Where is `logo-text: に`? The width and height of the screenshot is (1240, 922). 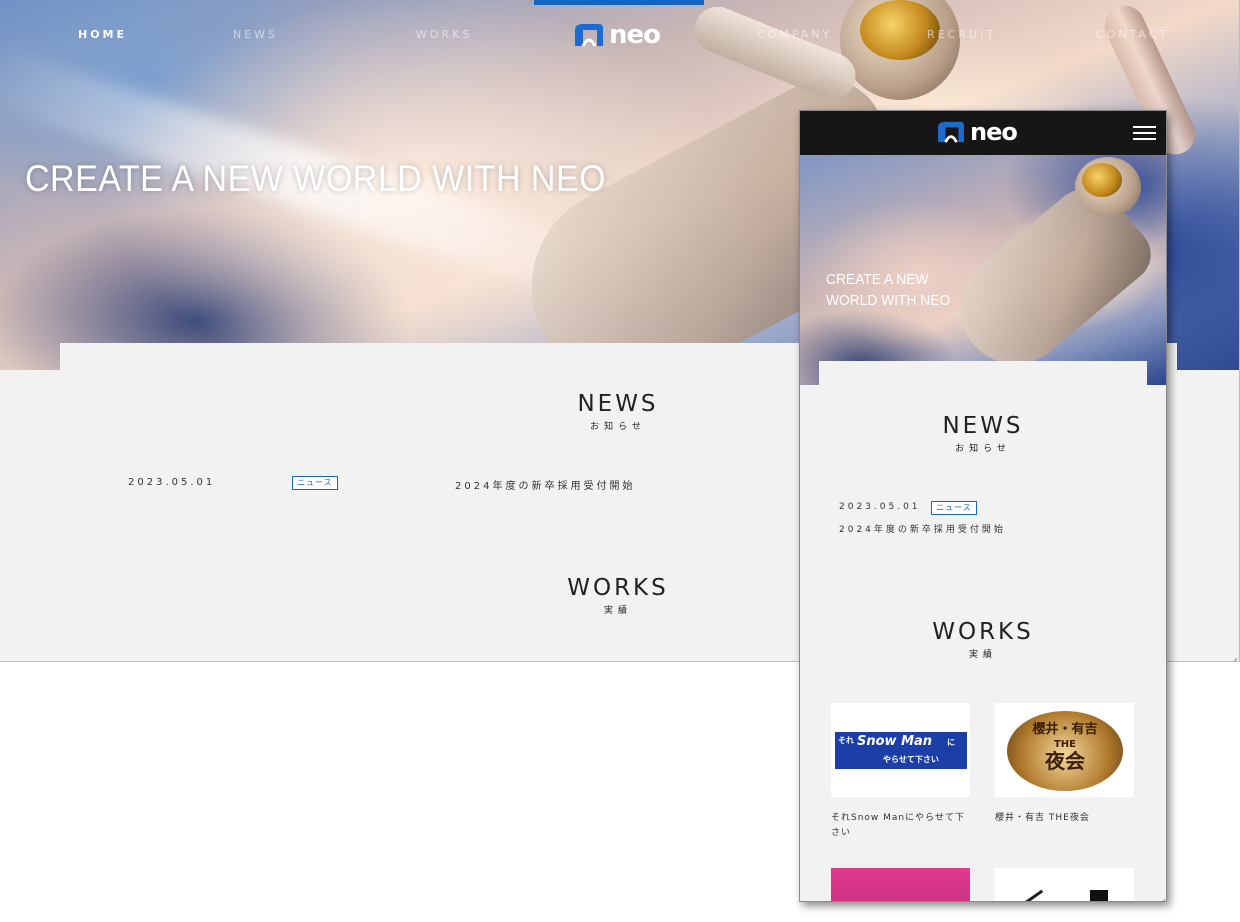 logo-text: に is located at coordinates (951, 742).